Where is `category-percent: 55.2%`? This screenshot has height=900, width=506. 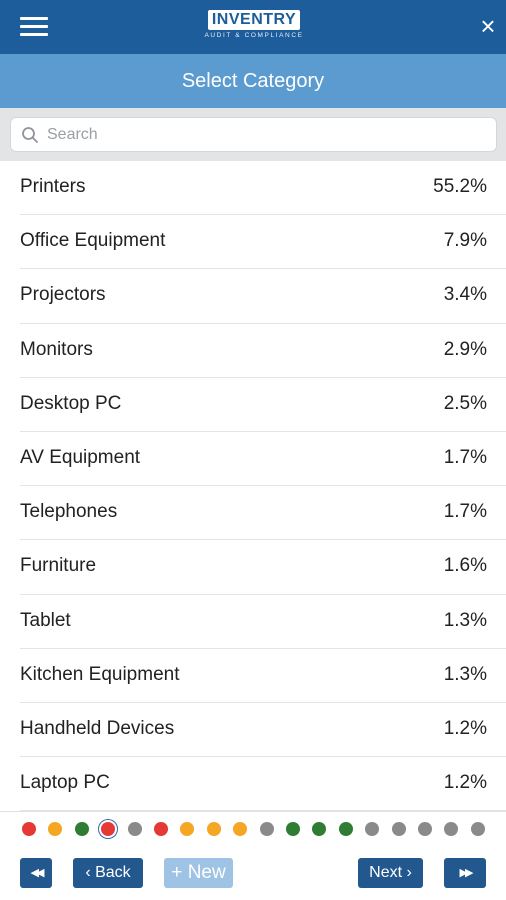 category-percent: 55.2% is located at coordinates (460, 186).